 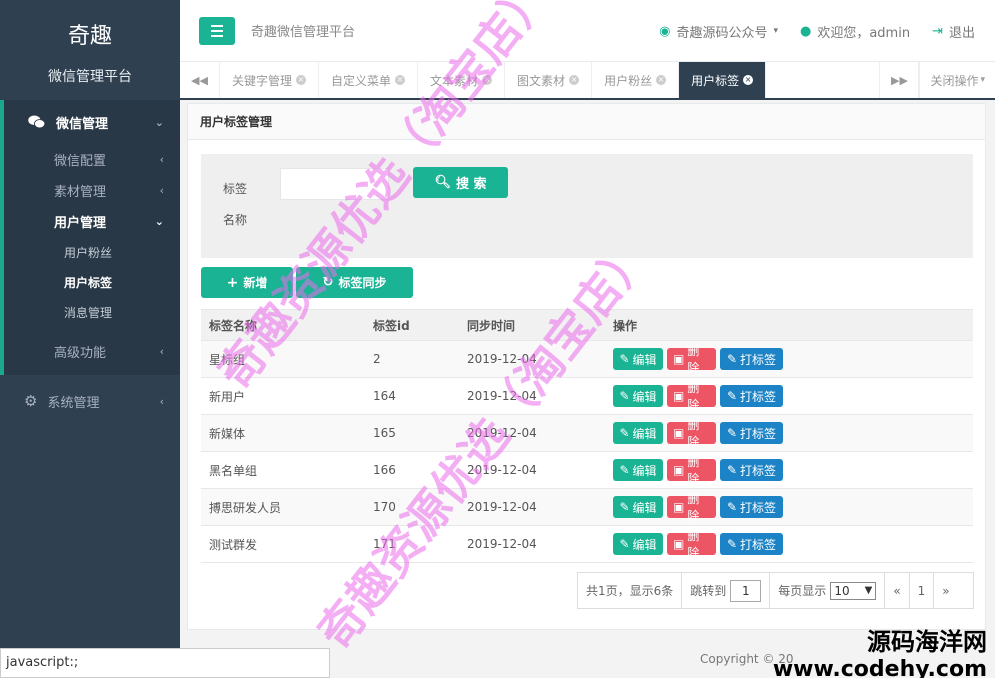 What do you see at coordinates (789, 325) in the screenshot?
I see `column-header: 操作` at bounding box center [789, 325].